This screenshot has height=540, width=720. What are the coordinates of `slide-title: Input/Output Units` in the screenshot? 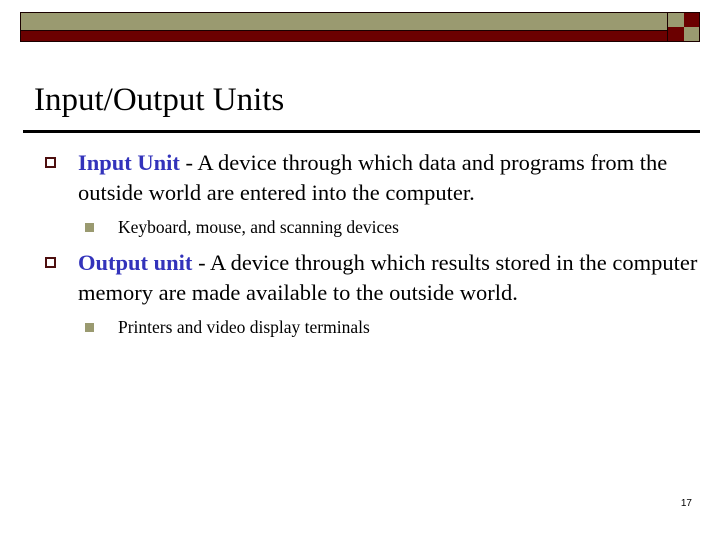 It's located at (159, 100).